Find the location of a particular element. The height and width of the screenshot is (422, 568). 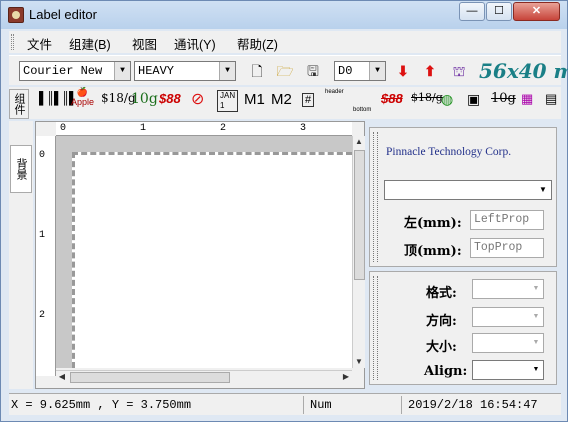

align-label: Align: is located at coordinates (446, 371).